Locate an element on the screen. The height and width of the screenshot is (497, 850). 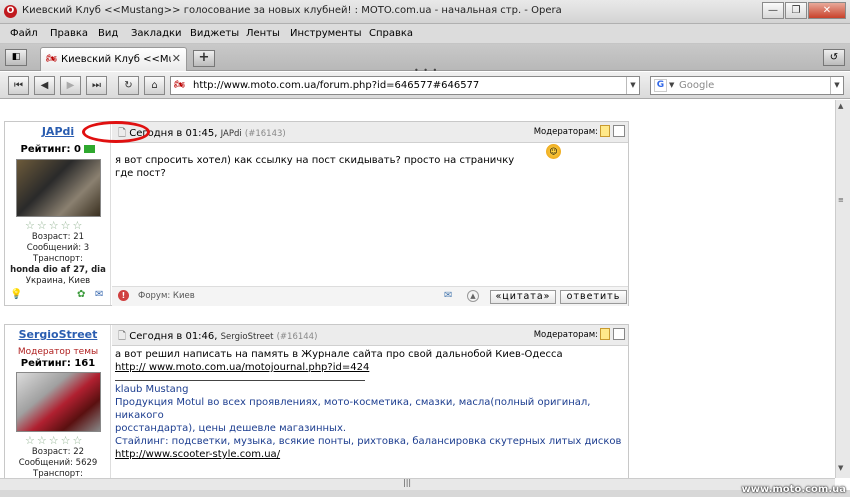
window-controls: — ❐ ✕ is located at coordinates (803, 10).